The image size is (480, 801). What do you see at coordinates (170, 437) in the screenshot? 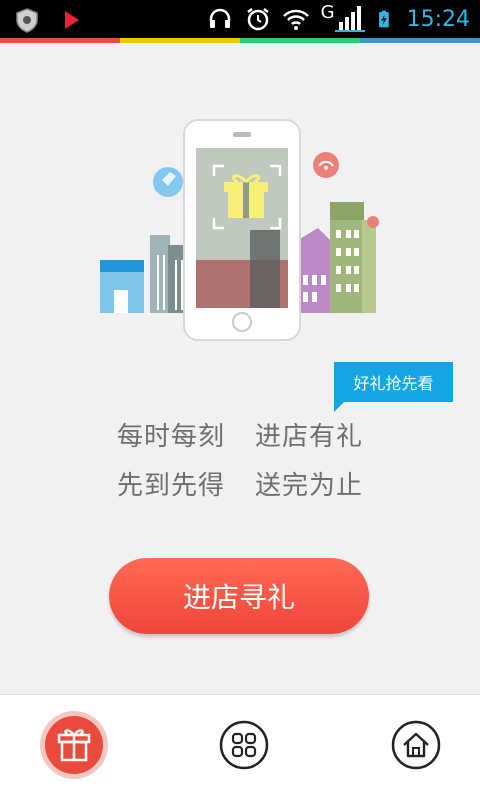
I see `slogan-text: 每时每刻` at bounding box center [170, 437].